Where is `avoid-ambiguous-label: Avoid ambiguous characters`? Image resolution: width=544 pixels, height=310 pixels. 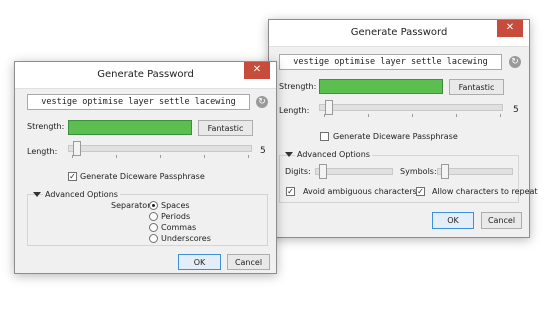 avoid-ambiguous-label: Avoid ambiguous characters is located at coordinates (360, 191).